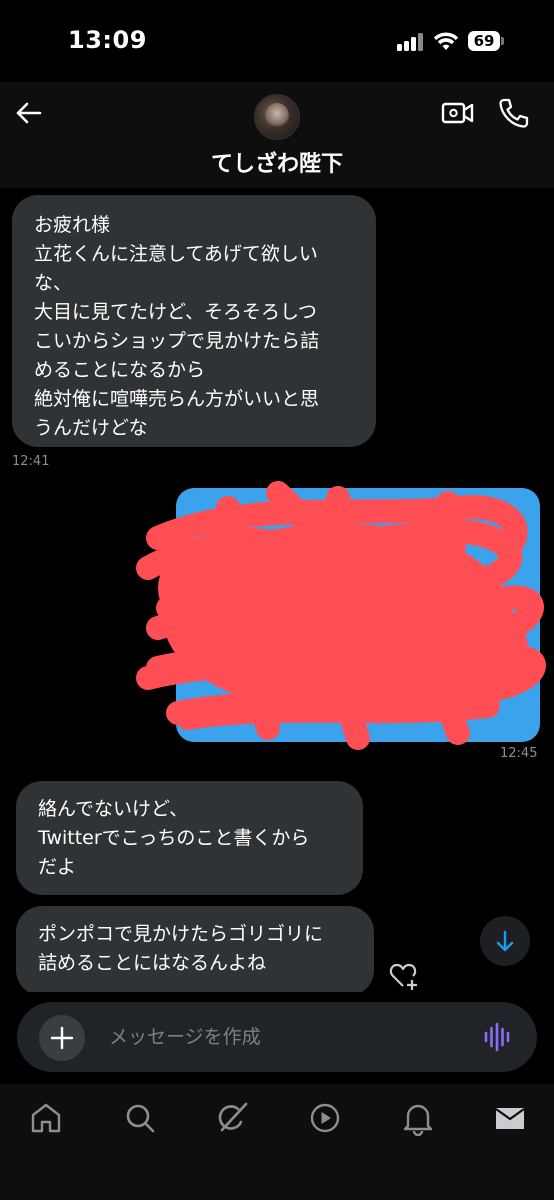 The image size is (554, 1200). Describe the element at coordinates (57, 867) in the screenshot. I see `message-line: だよ` at that location.